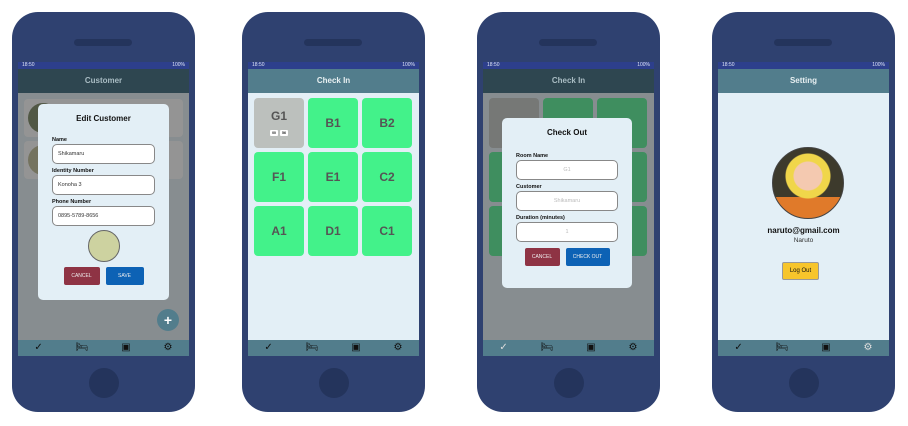 The height and width of the screenshot is (426, 908). I want to click on customer-photo, so click(103, 246).